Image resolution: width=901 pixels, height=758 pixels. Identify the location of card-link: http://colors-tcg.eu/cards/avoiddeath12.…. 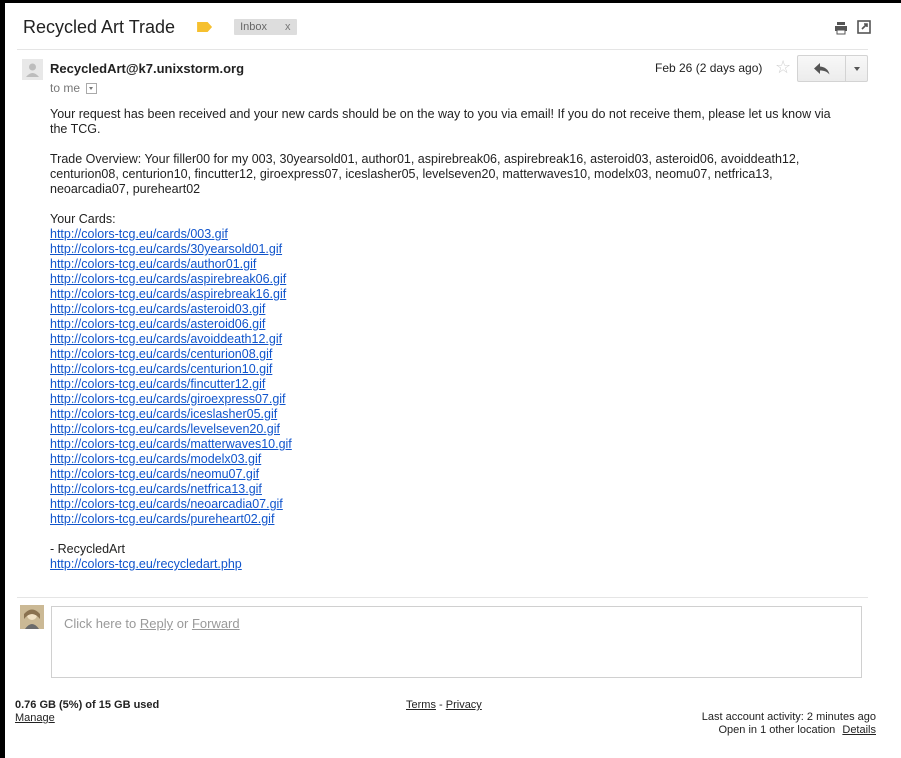
(450, 339).